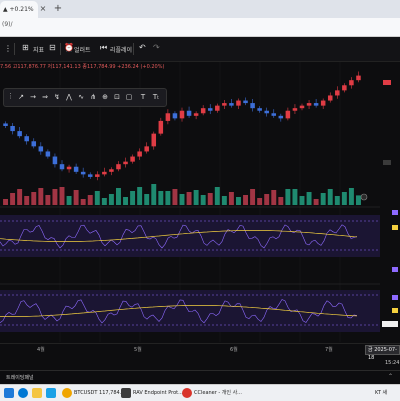 The width and height of the screenshot is (400, 401). I want to click on price-axis, so click(390, 208).